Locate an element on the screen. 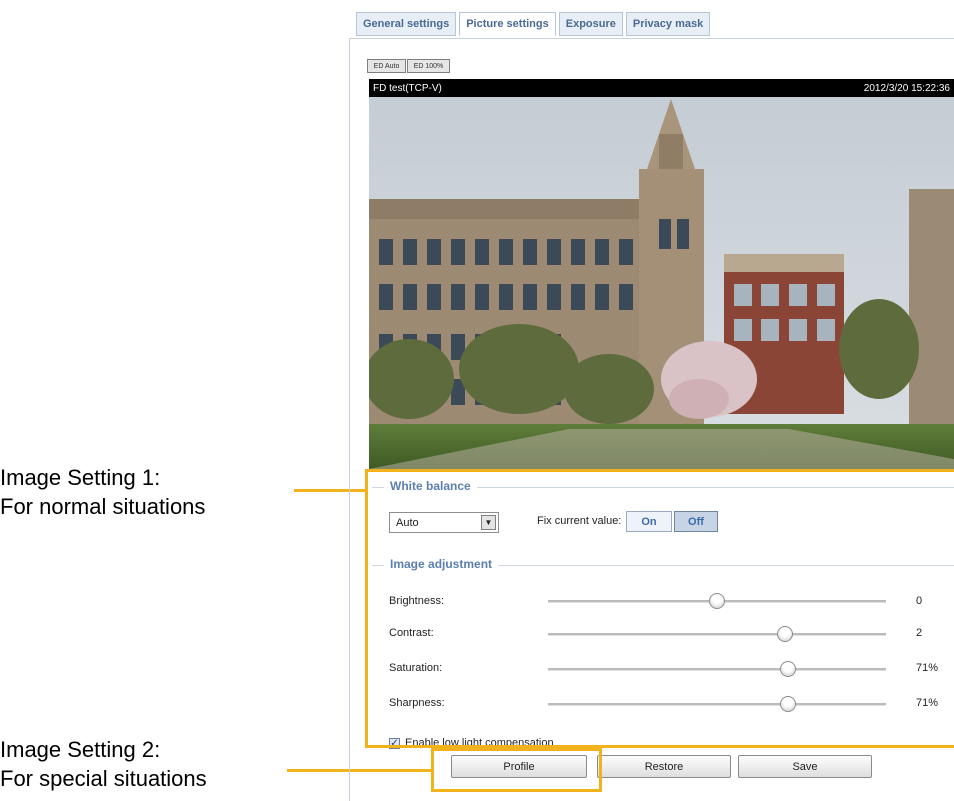  callout-1-subtitle: For normal situations is located at coordinates (103, 506).